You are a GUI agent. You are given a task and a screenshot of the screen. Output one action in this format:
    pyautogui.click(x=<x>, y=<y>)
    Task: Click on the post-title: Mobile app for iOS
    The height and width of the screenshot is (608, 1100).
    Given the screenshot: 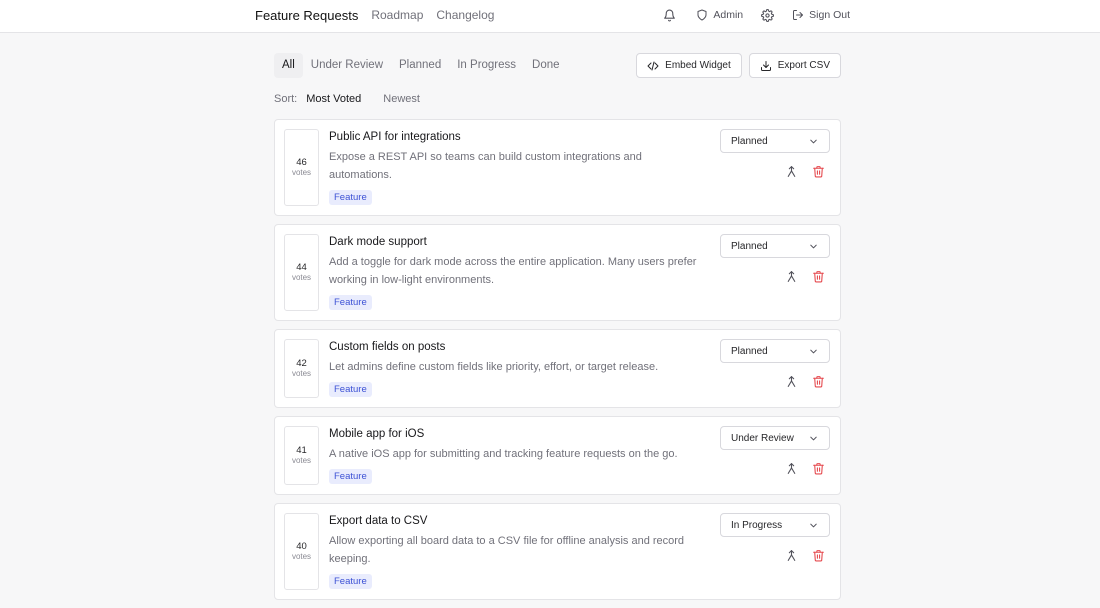 What is the action you would take?
    pyautogui.click(x=514, y=434)
    